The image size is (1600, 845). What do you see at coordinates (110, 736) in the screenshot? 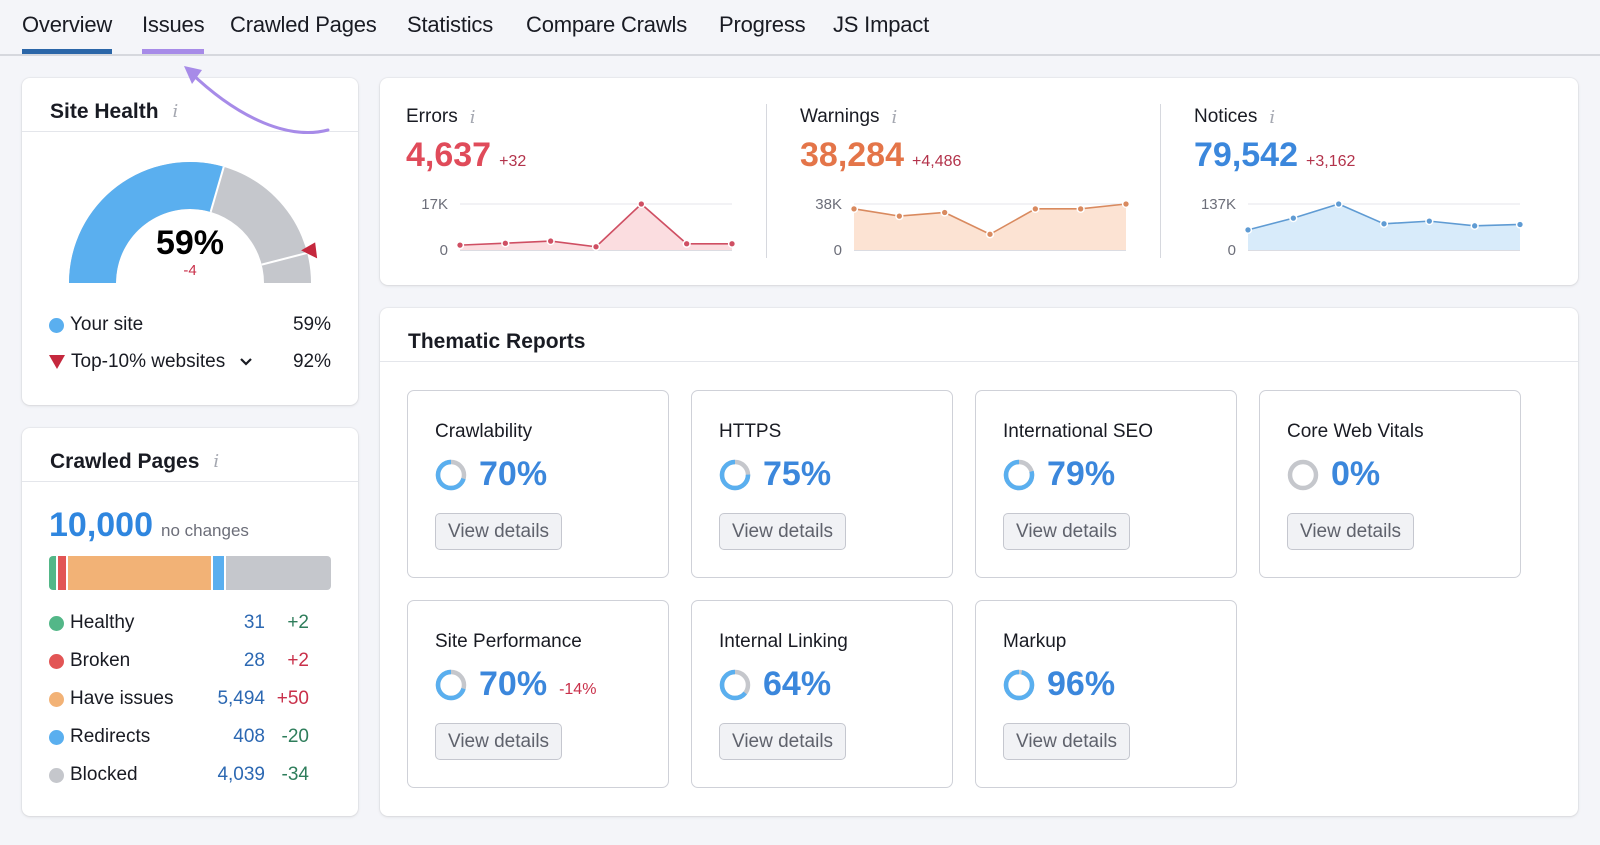
I see `row-label-text: Redirects` at bounding box center [110, 736].